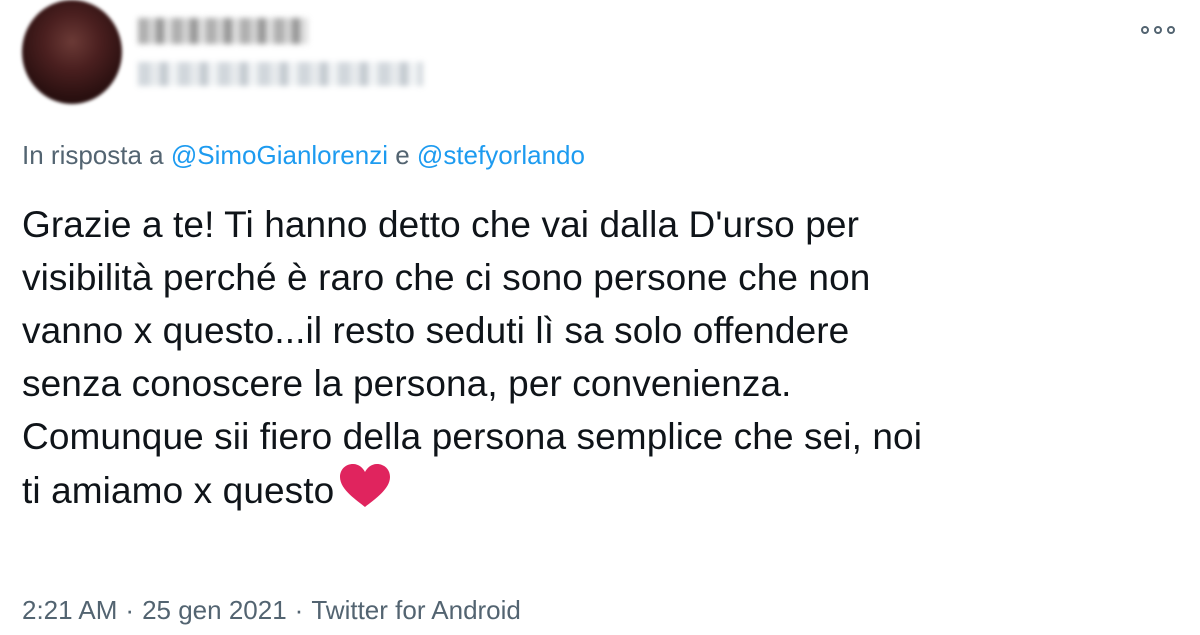 This screenshot has width=1200, height=635. What do you see at coordinates (279, 155) in the screenshot?
I see `mention-link-1: @SimoGianlorenzi` at bounding box center [279, 155].